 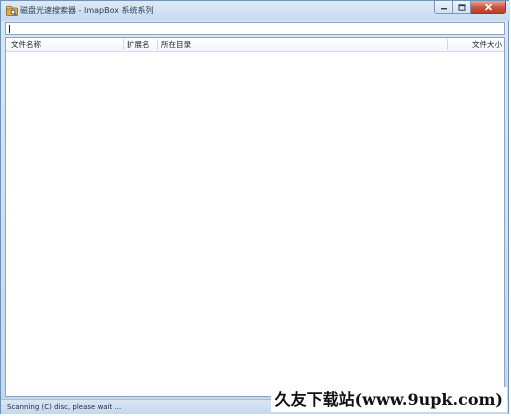 I want to click on maximize-icon, so click(x=461, y=7).